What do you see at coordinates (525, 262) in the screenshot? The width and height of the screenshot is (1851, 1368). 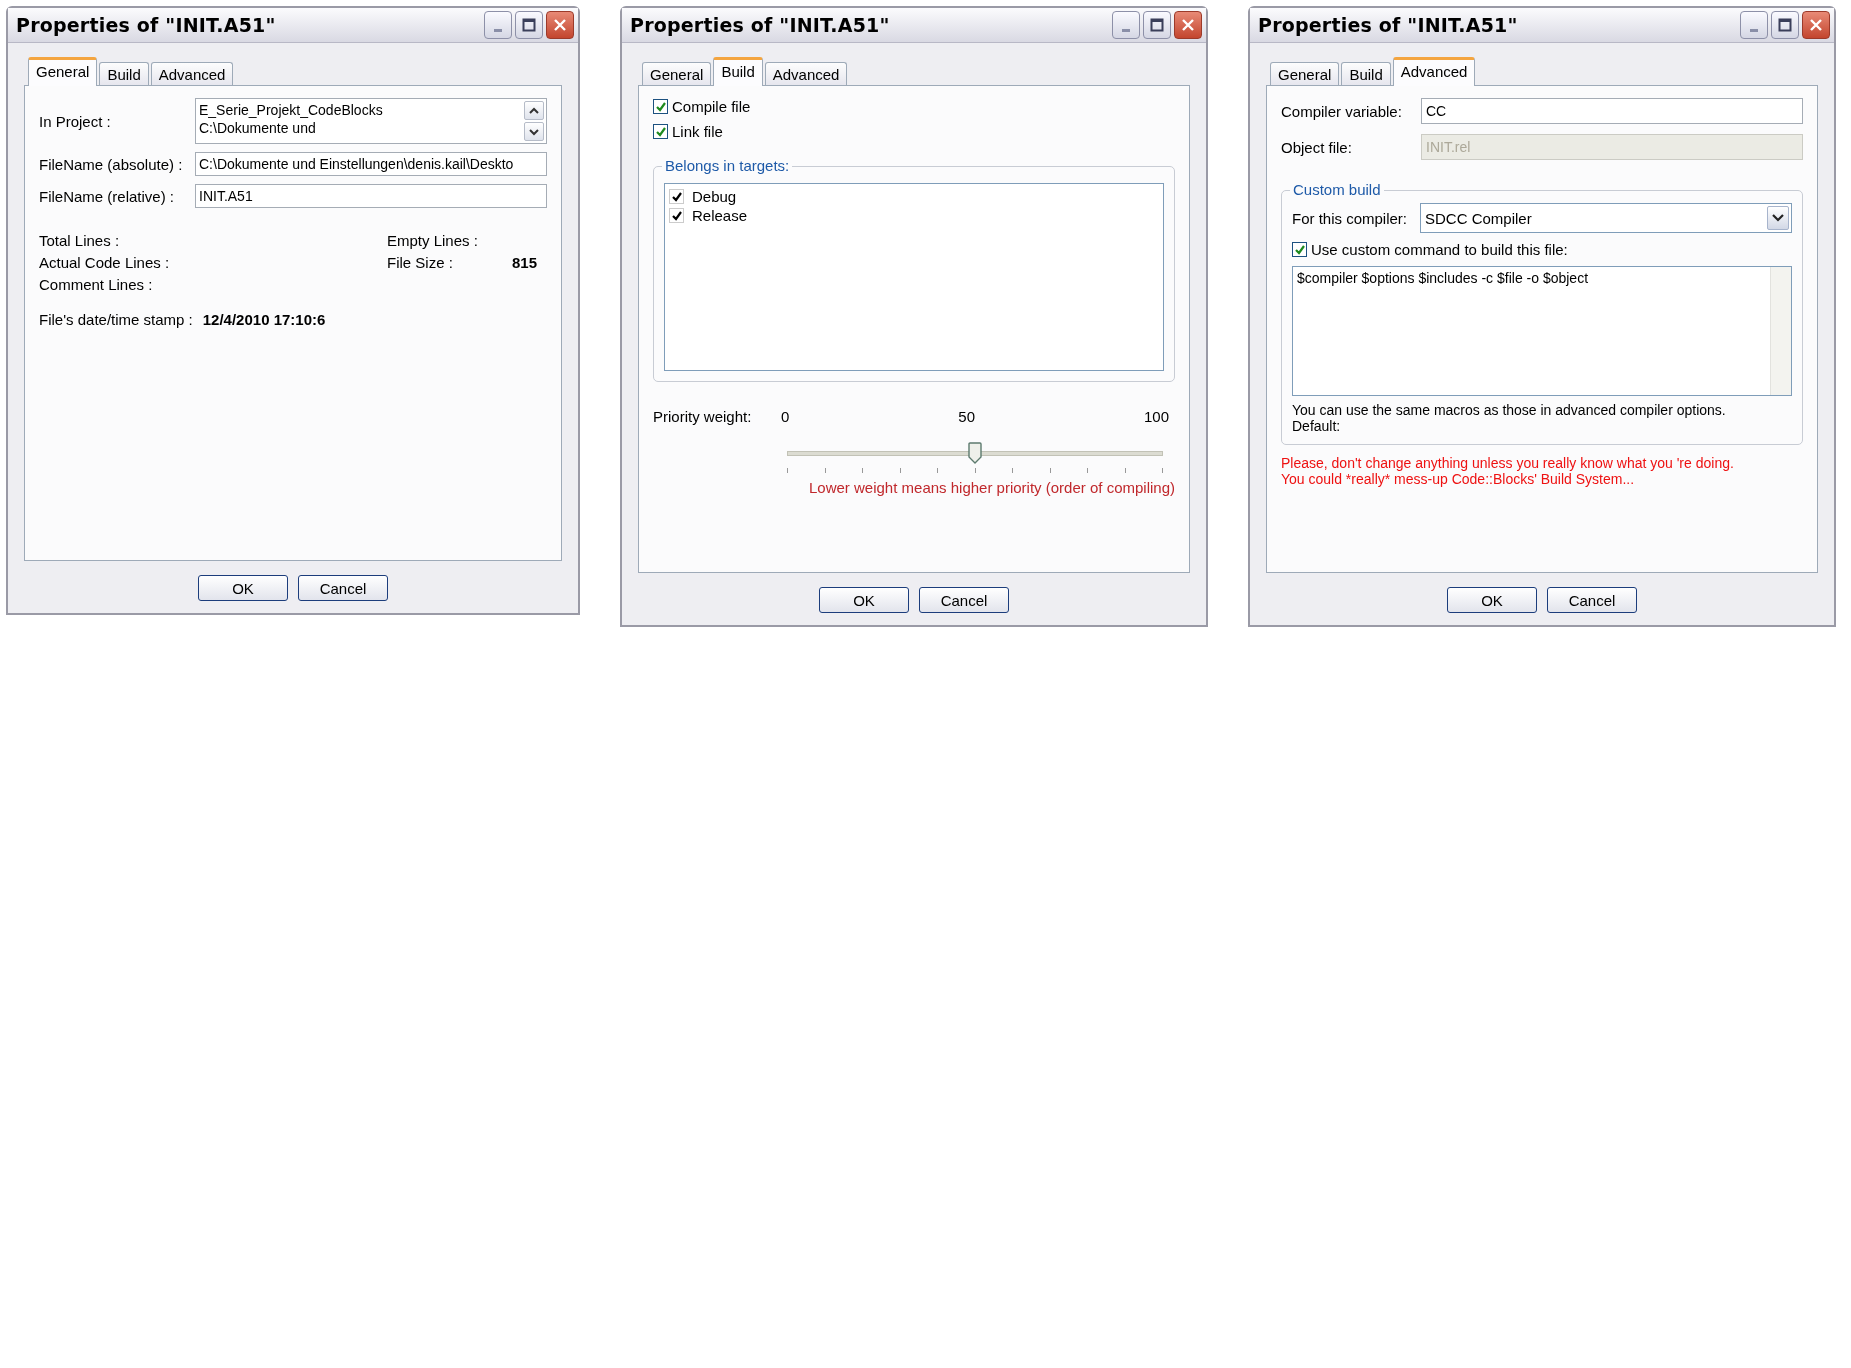 I see `stat-value: 815` at bounding box center [525, 262].